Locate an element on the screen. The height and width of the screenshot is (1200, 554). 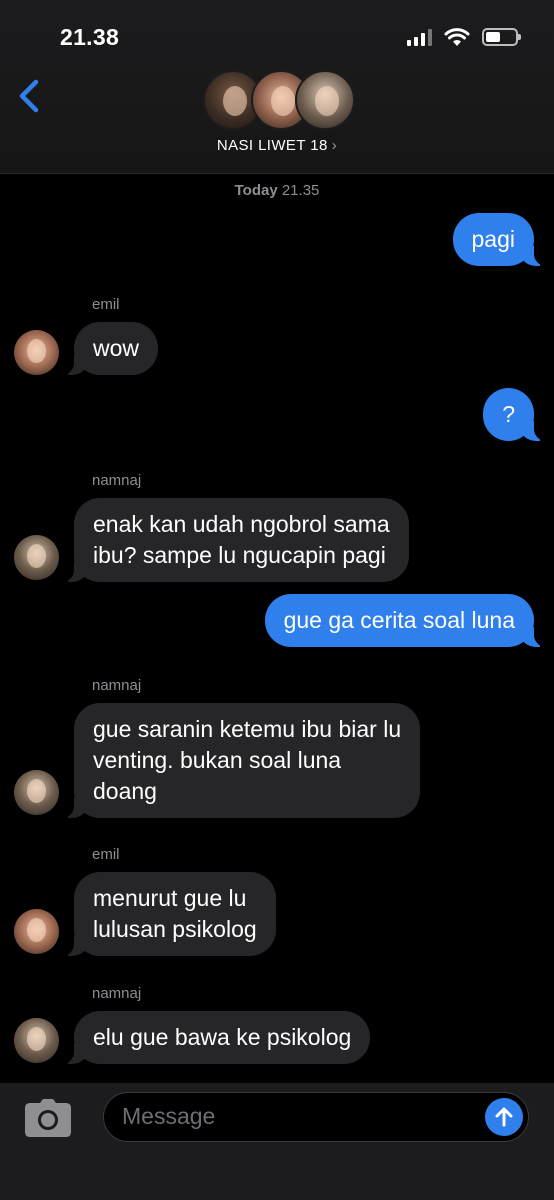
signal-icon is located at coordinates (419, 37).